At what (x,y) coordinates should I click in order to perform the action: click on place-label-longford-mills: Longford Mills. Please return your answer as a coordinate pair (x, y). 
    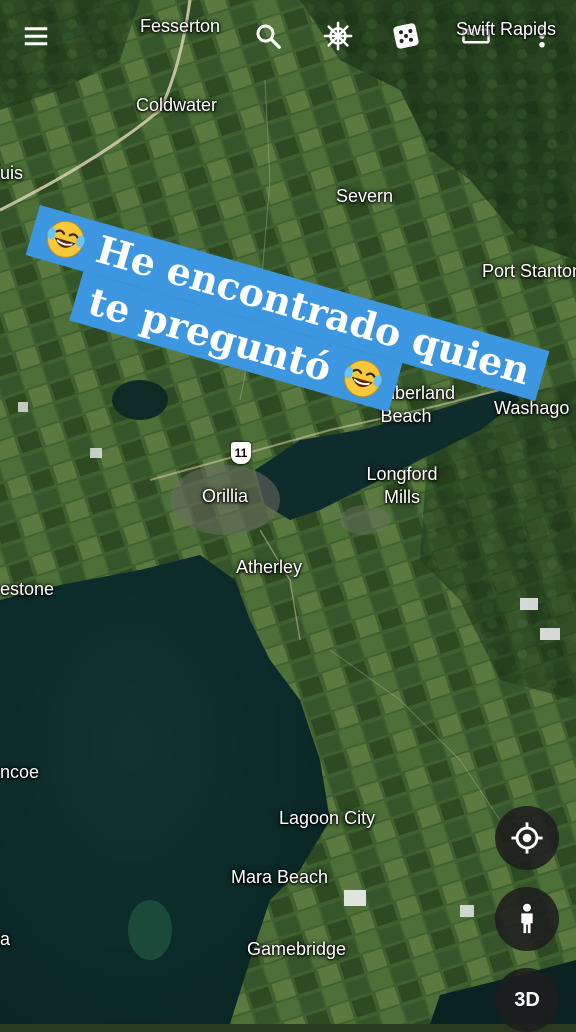
    Looking at the image, I should click on (402, 486).